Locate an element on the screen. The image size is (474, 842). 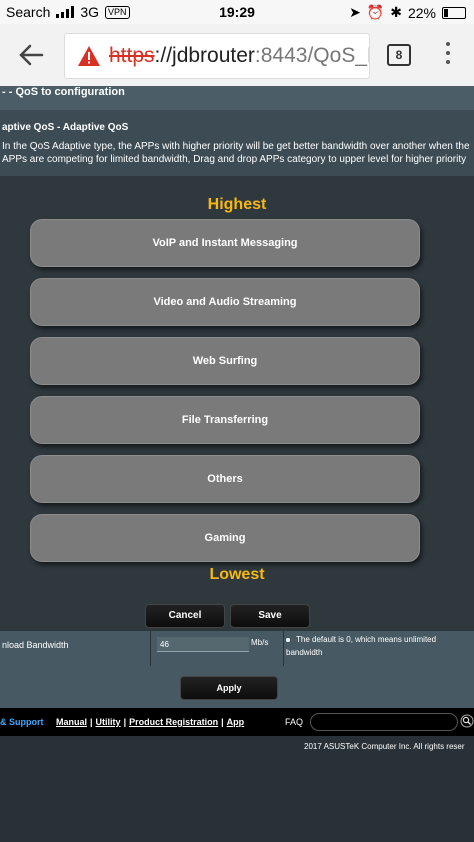
cancel-button: Cancel is located at coordinates (185, 616).